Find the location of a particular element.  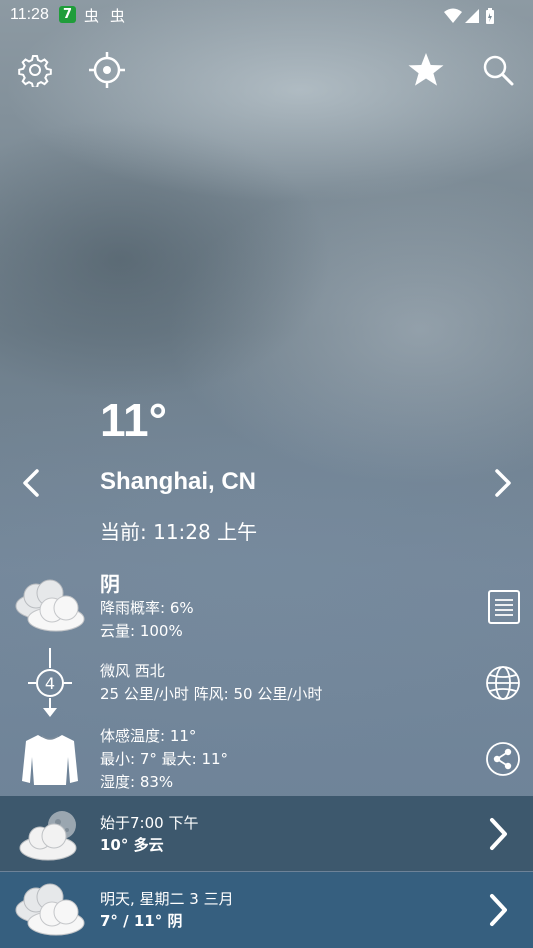

search-icon is located at coordinates (498, 70).